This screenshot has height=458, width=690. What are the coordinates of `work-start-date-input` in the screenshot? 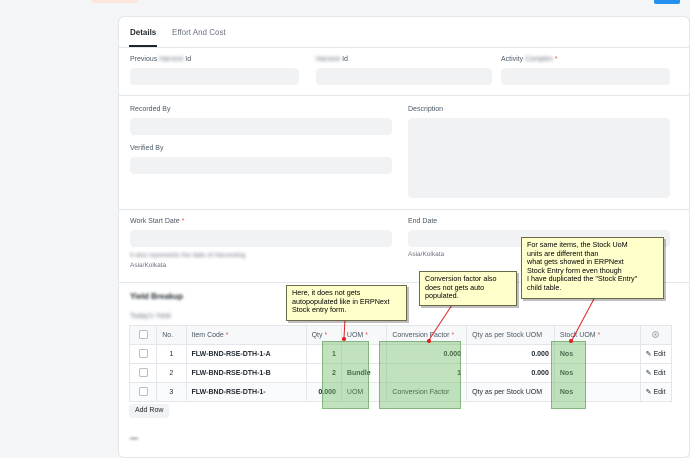 It's located at (261, 238).